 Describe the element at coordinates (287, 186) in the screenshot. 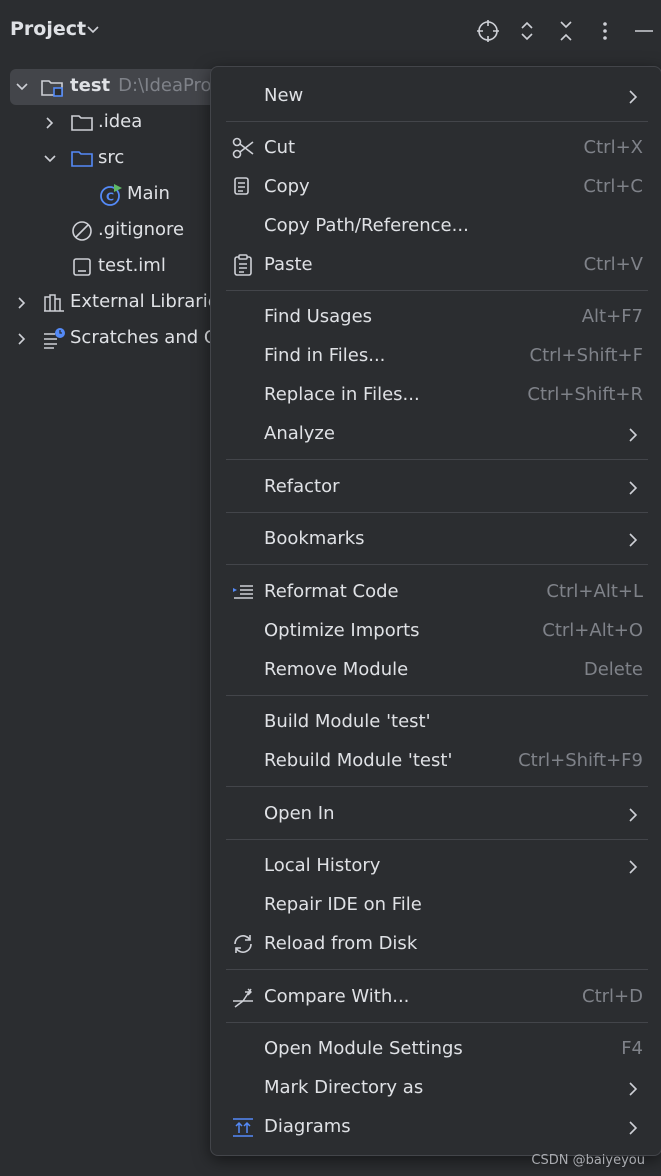

I see `menu-label-copy: Copy` at that location.